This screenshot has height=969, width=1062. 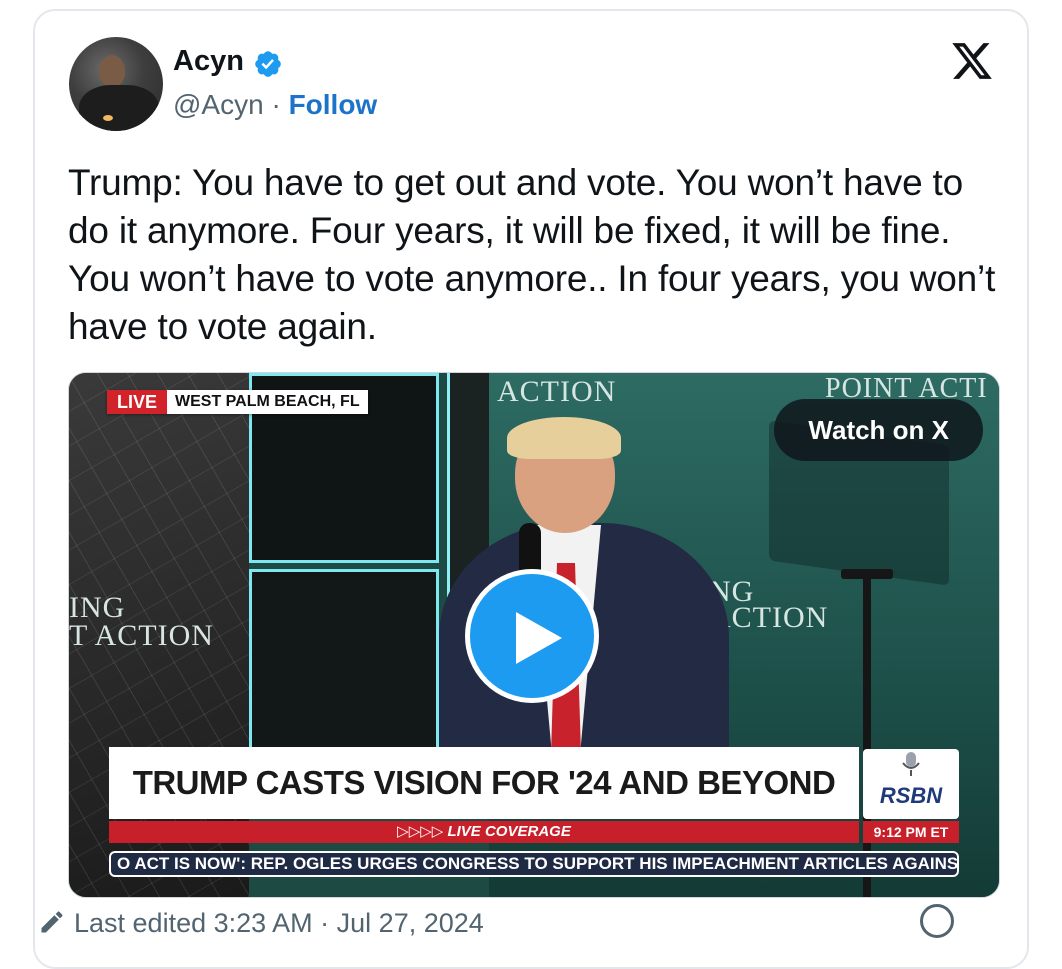 What do you see at coordinates (878, 430) in the screenshot?
I see `watch-on-x-button: Watch on X` at bounding box center [878, 430].